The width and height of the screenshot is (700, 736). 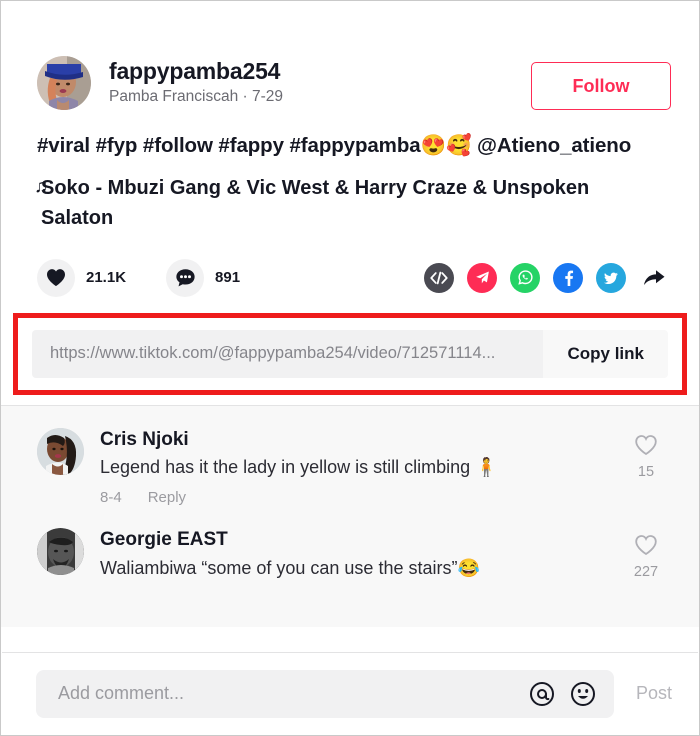 I want to click on comment-author: Georgie EAST, so click(x=361, y=540).